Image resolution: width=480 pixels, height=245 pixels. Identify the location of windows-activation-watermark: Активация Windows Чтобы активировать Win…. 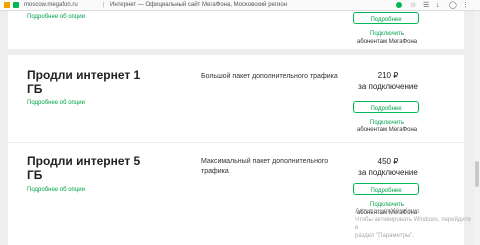
(414, 224).